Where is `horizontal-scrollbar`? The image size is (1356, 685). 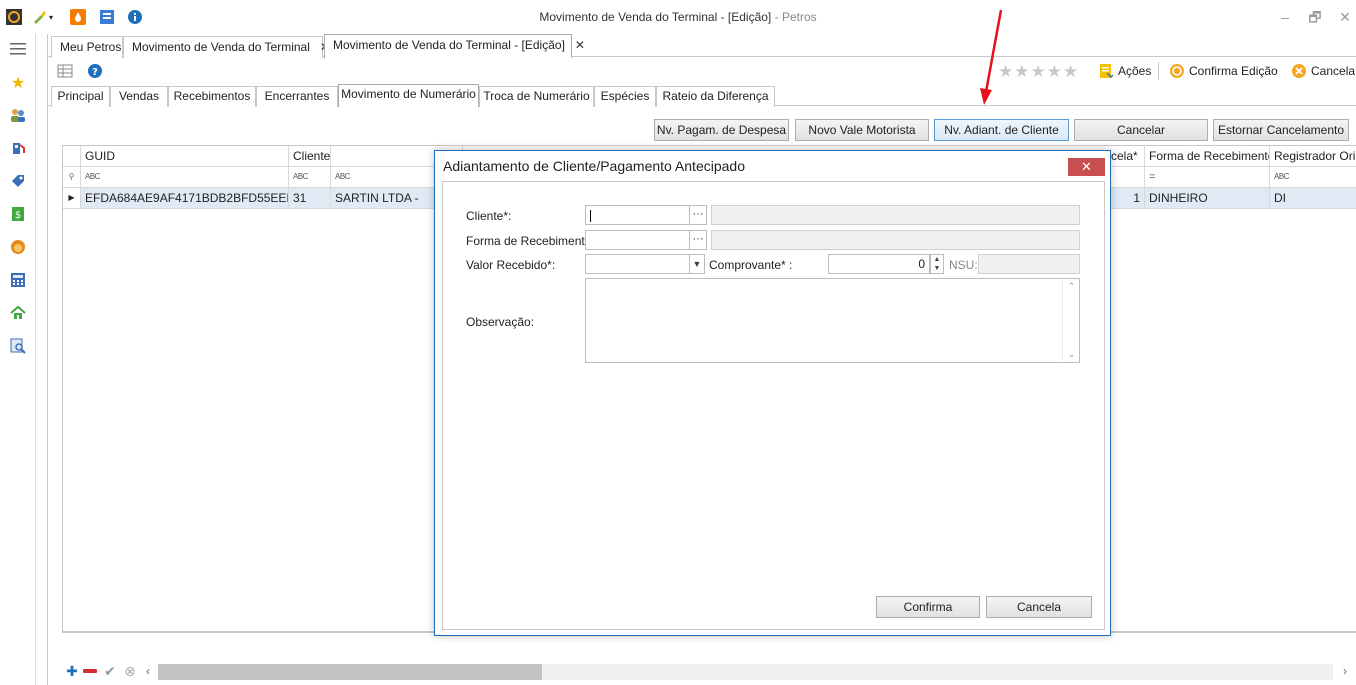 horizontal-scrollbar is located at coordinates (745, 672).